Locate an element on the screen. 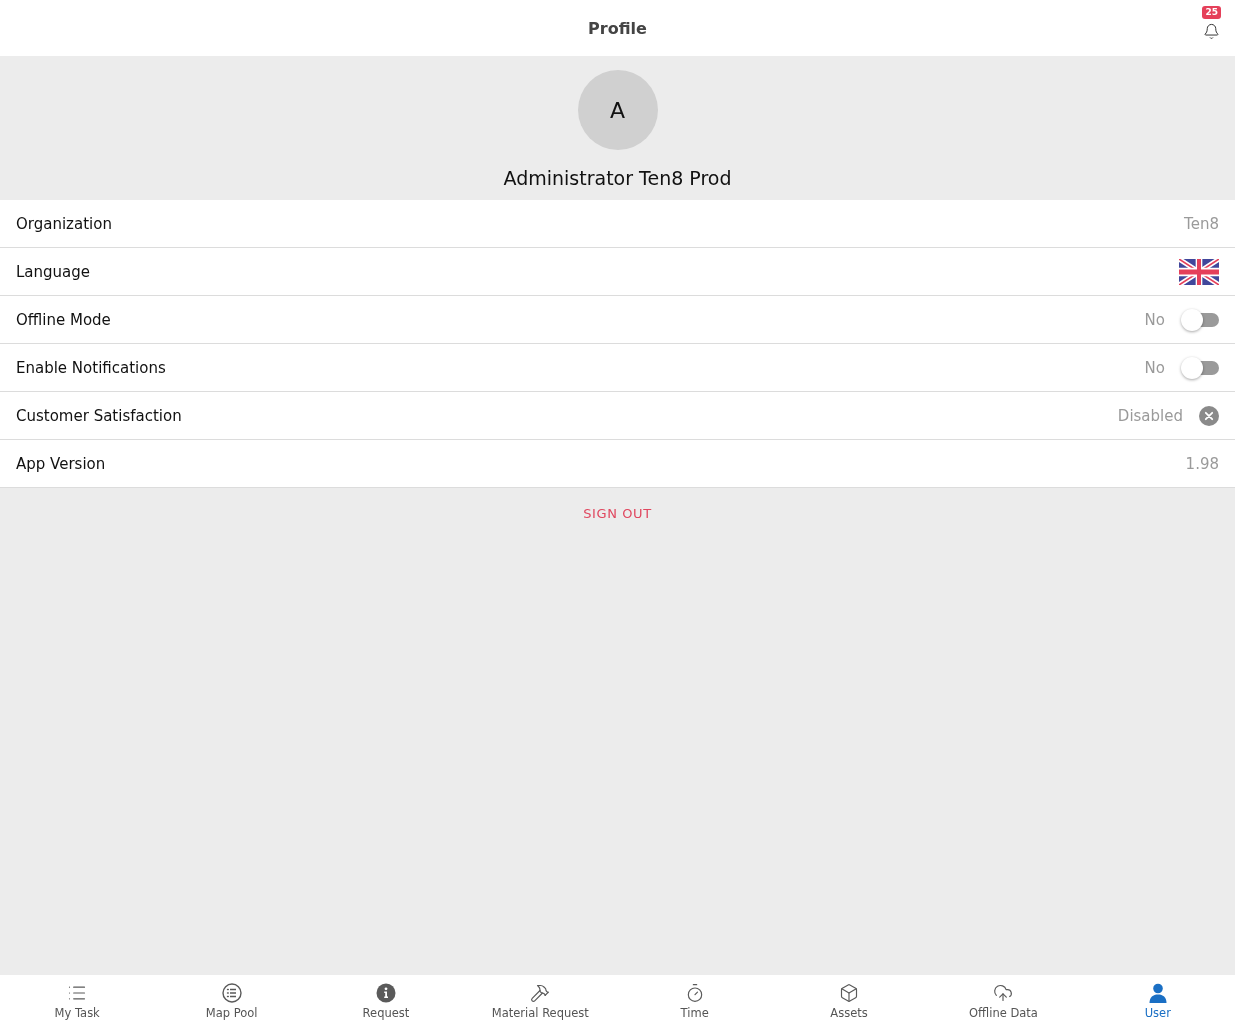 Image resolution: width=1235 pixels, height=1031 pixels. setting-label: Enable Notifications is located at coordinates (91, 367).